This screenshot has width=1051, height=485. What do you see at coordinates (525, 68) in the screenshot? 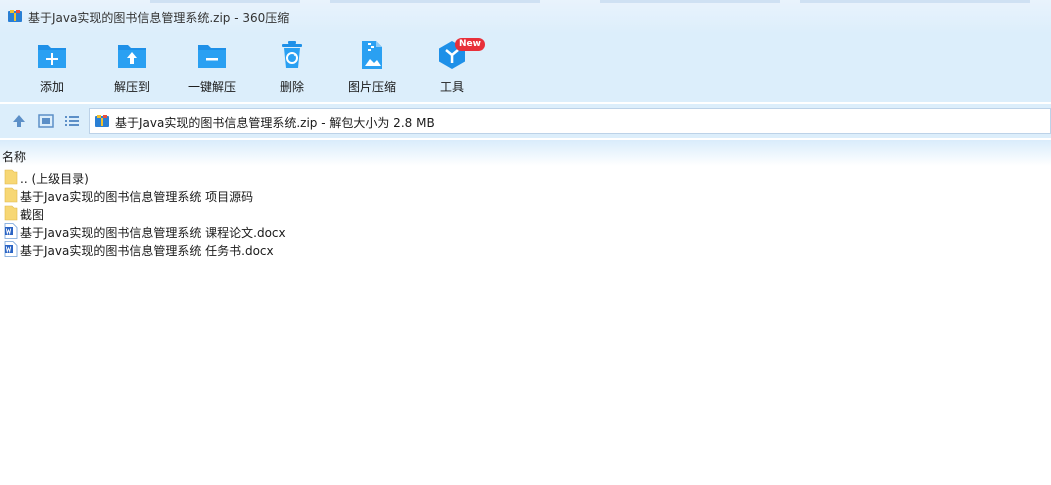
I see `toolbar: 添加 解压到 一键解压 删除 图片压缩 New 工具` at bounding box center [525, 68].